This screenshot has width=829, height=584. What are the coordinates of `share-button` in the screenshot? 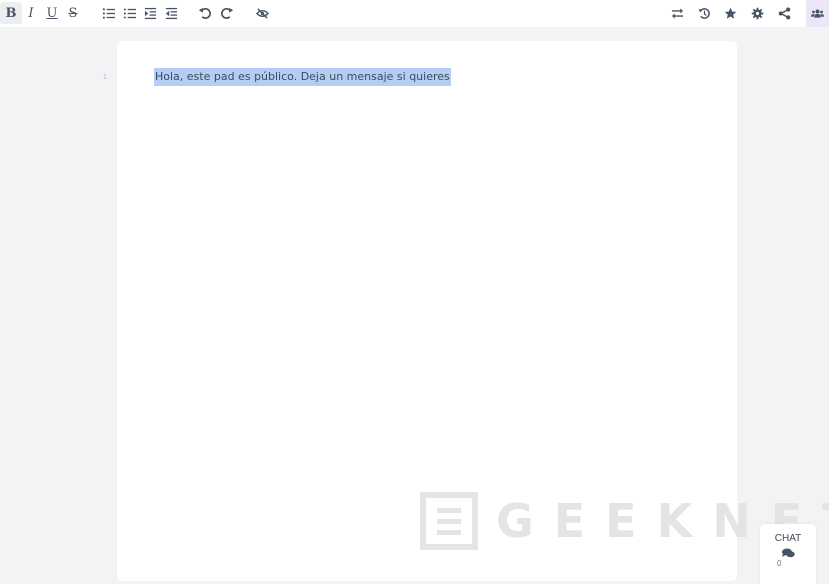 It's located at (784, 13).